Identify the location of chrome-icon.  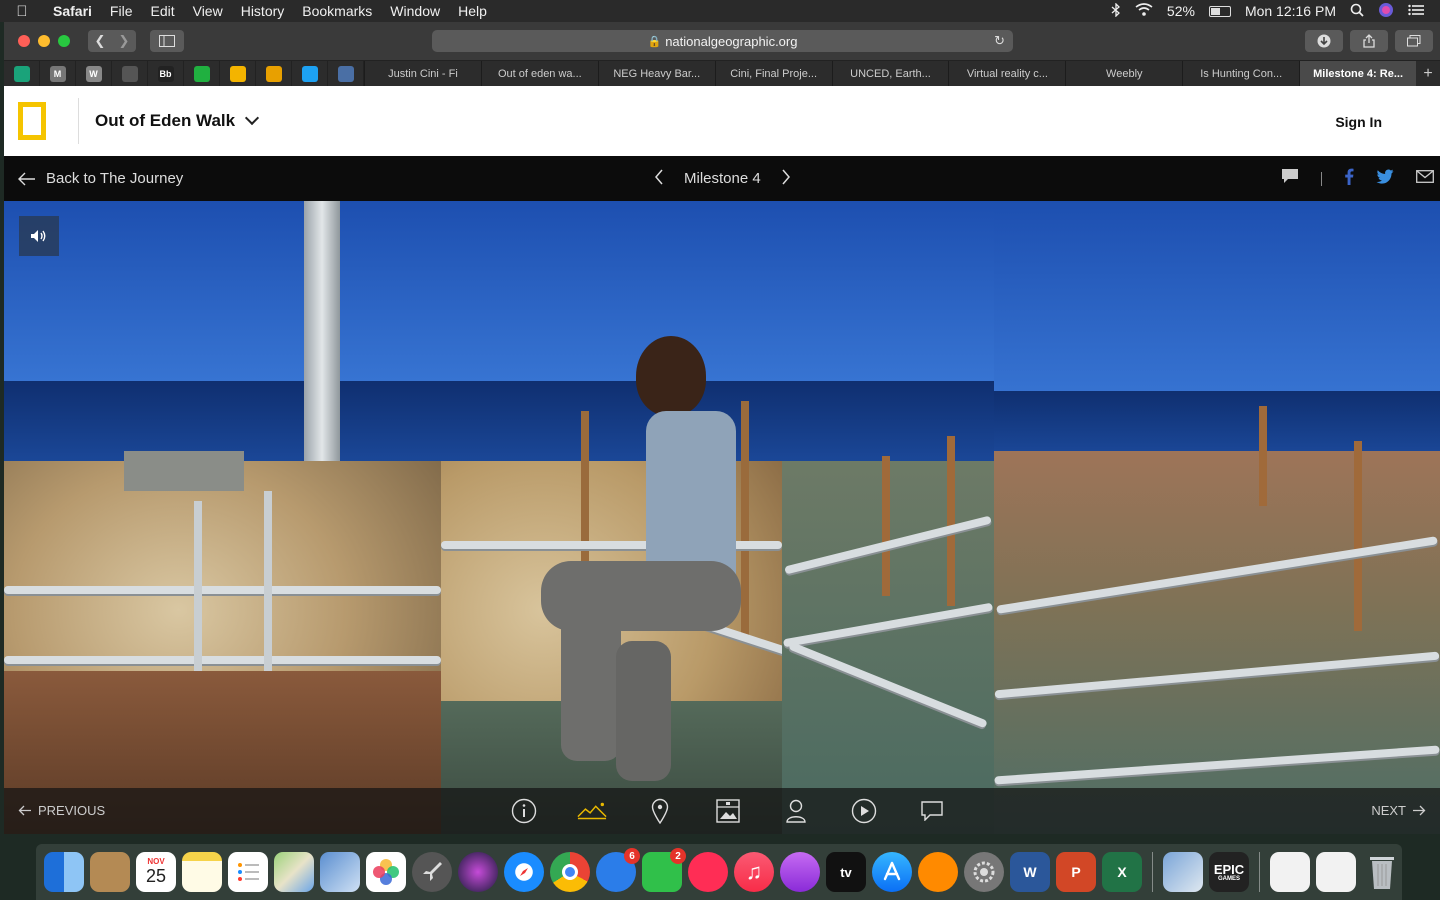
(570, 872).